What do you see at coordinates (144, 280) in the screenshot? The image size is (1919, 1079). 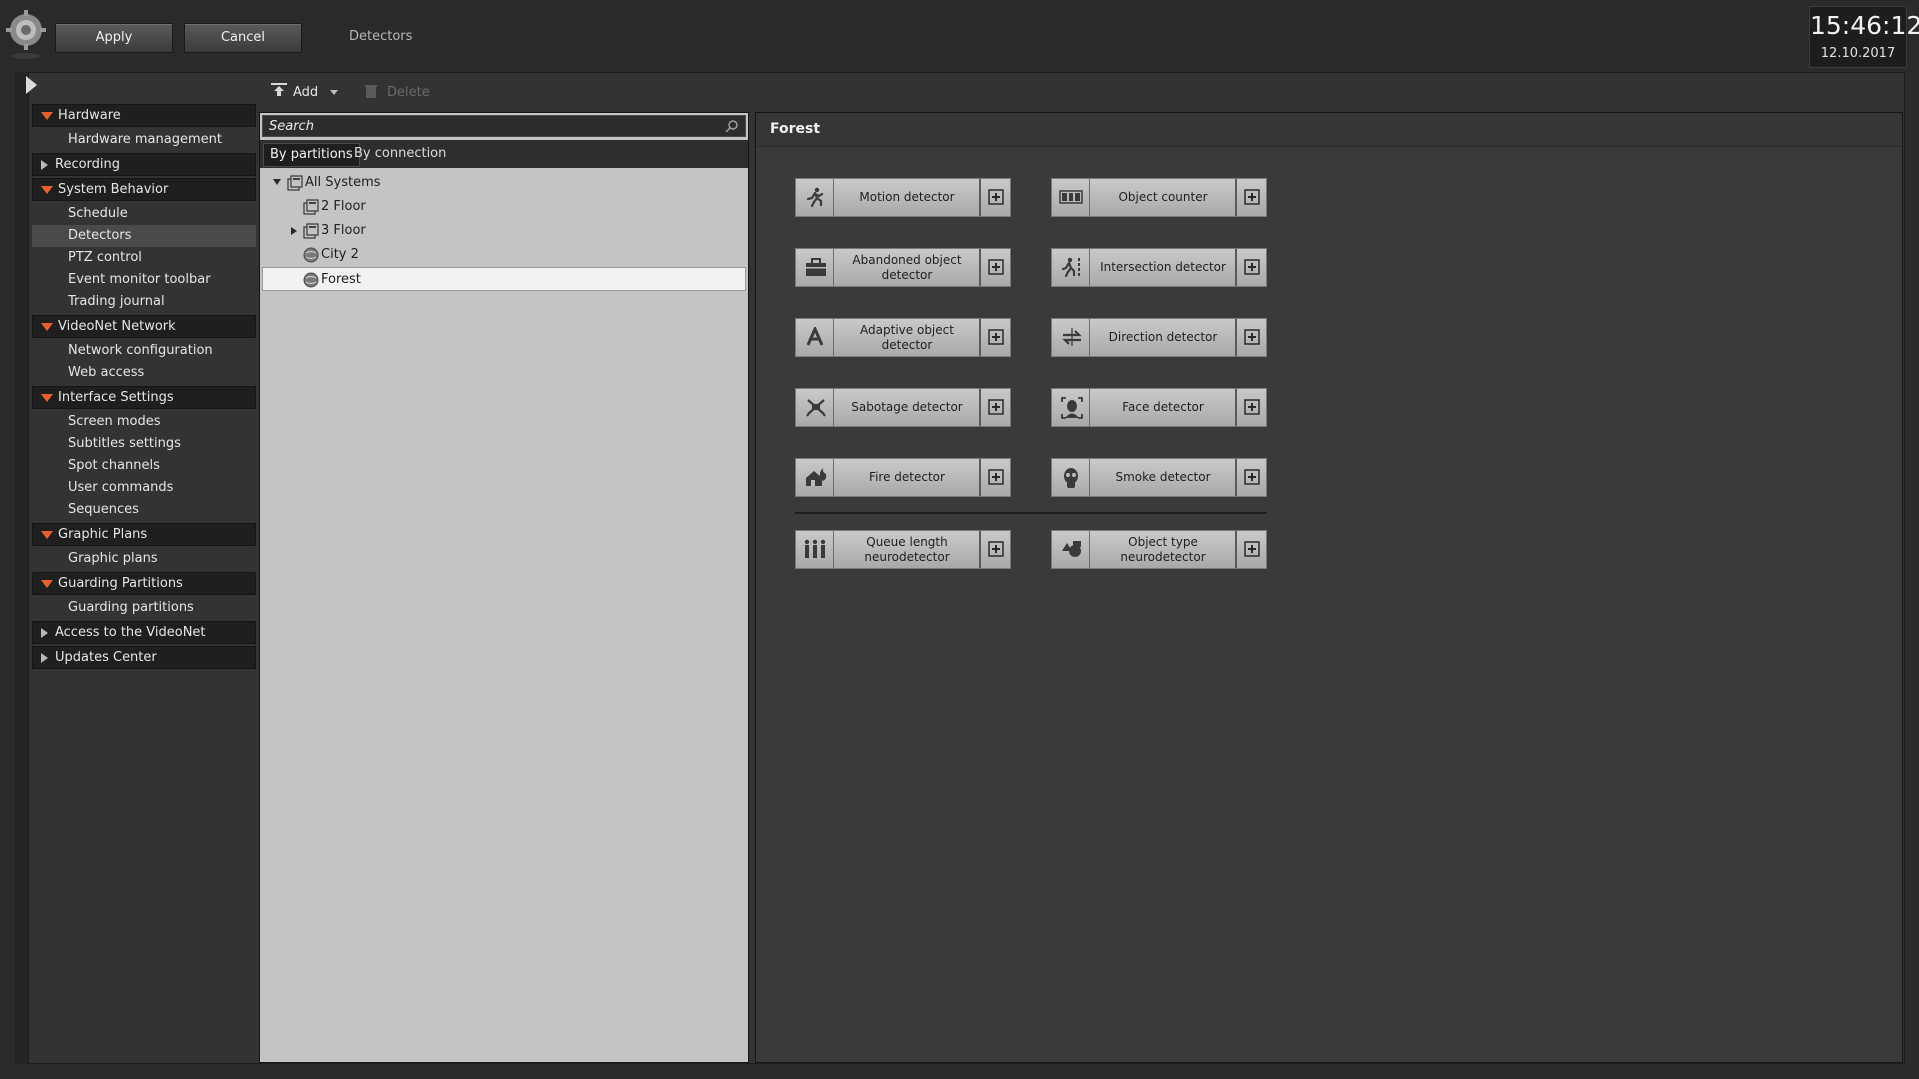 I see `sidebar-item-event-monitor-toolbar: Event monitor toolbar` at bounding box center [144, 280].